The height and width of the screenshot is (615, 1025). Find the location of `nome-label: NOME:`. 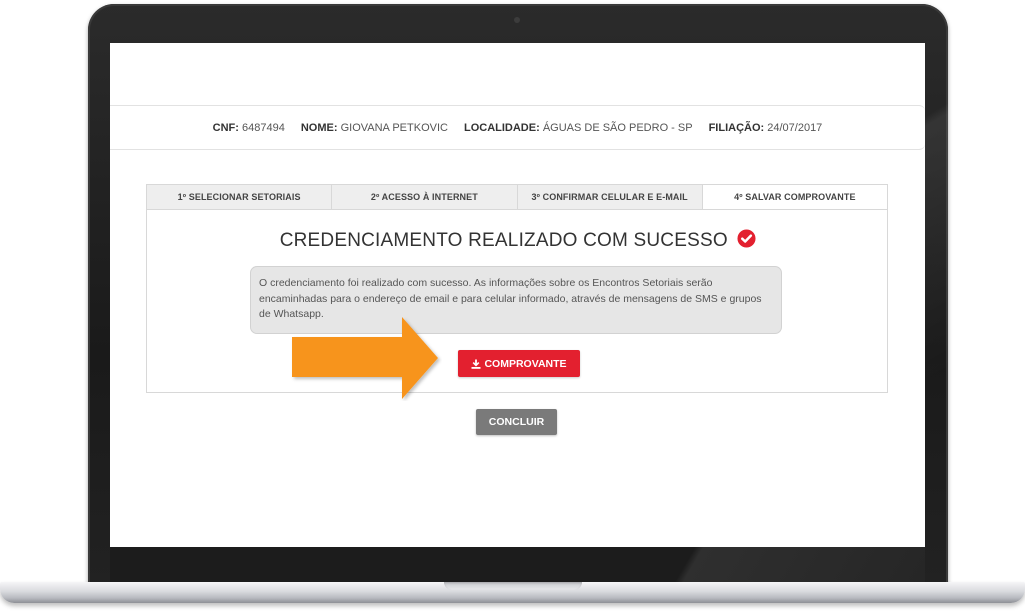

nome-label: NOME: is located at coordinates (319, 127).